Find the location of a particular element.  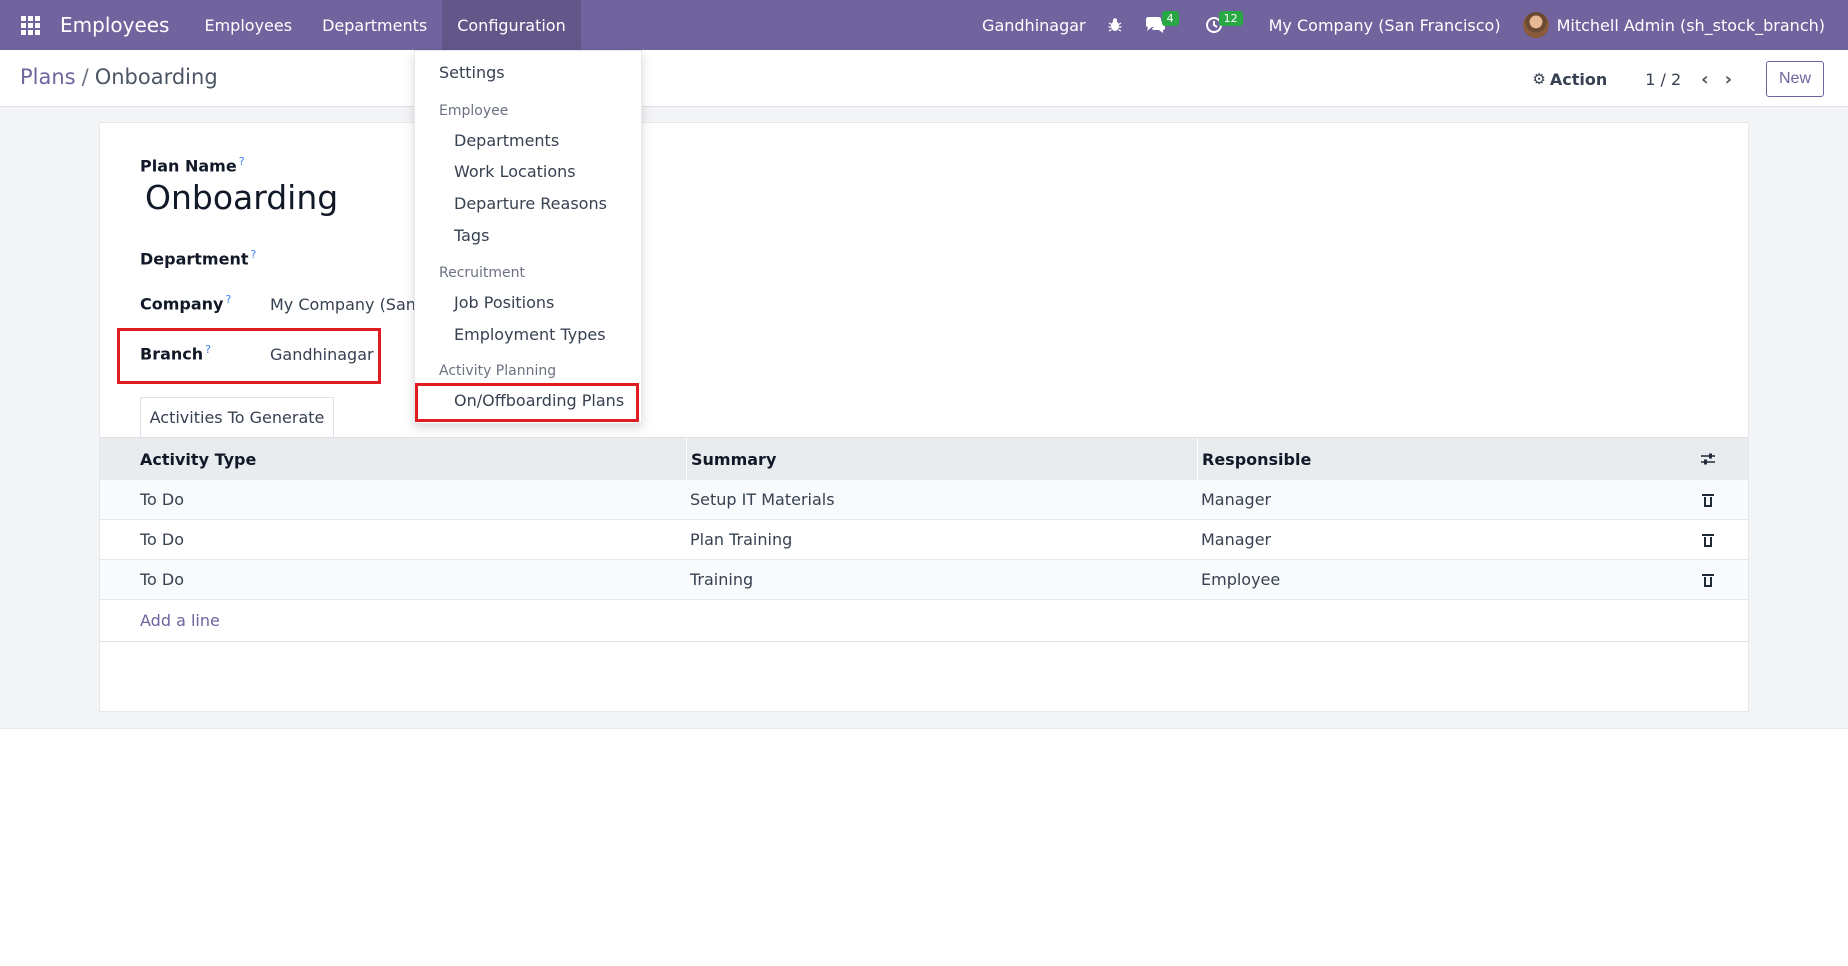

table-header: Activity Type Summary Responsible is located at coordinates (924, 458).